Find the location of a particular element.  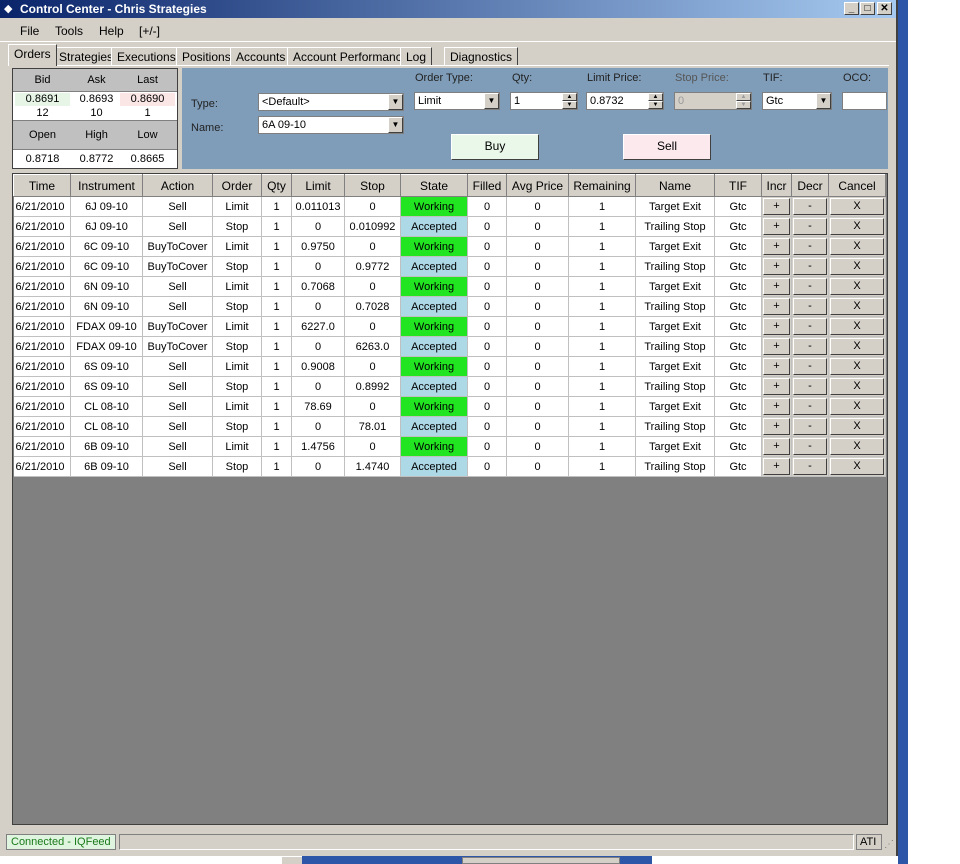

column-header-time: Time is located at coordinates (42, 185).